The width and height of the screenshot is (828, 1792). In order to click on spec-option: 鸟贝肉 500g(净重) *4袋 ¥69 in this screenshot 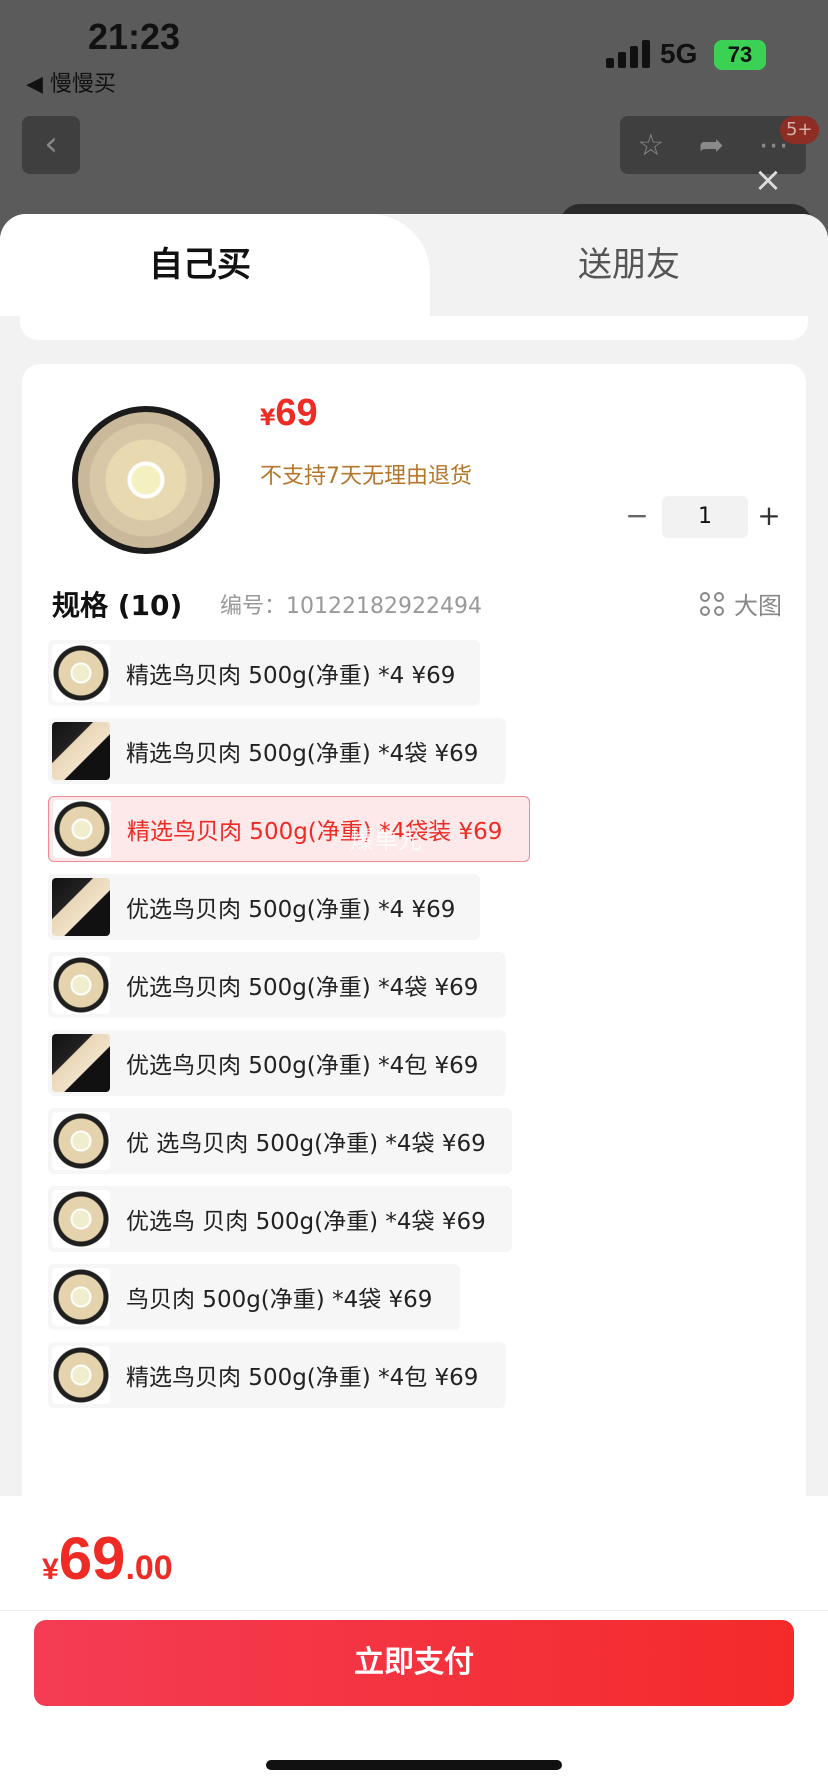, I will do `click(254, 1297)`.